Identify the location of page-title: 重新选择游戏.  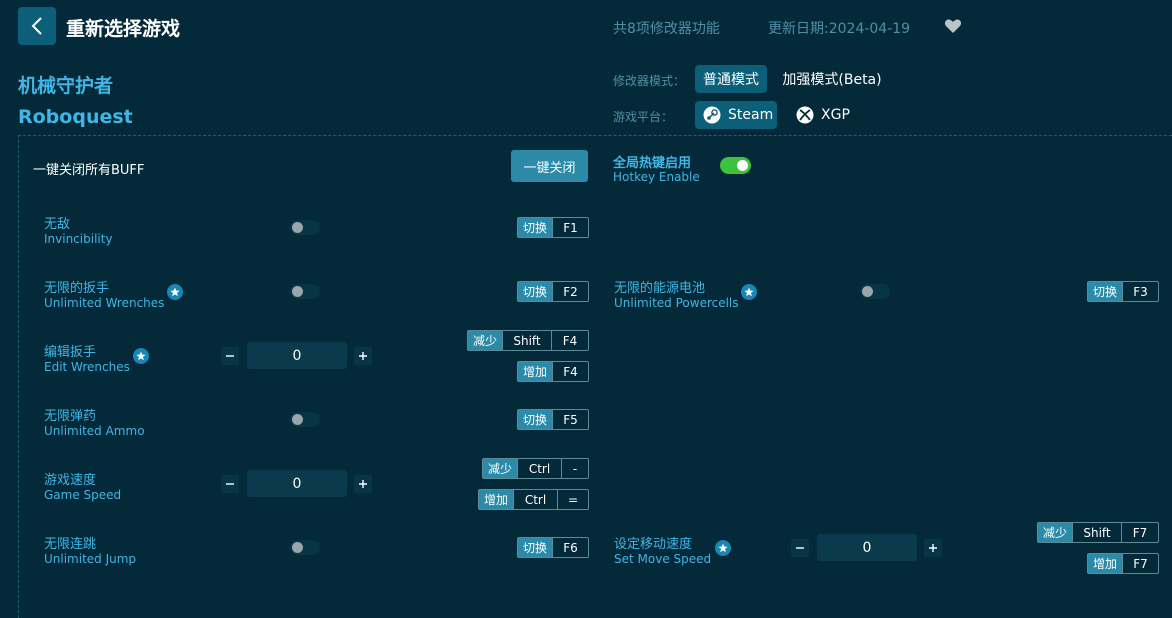
(123, 29).